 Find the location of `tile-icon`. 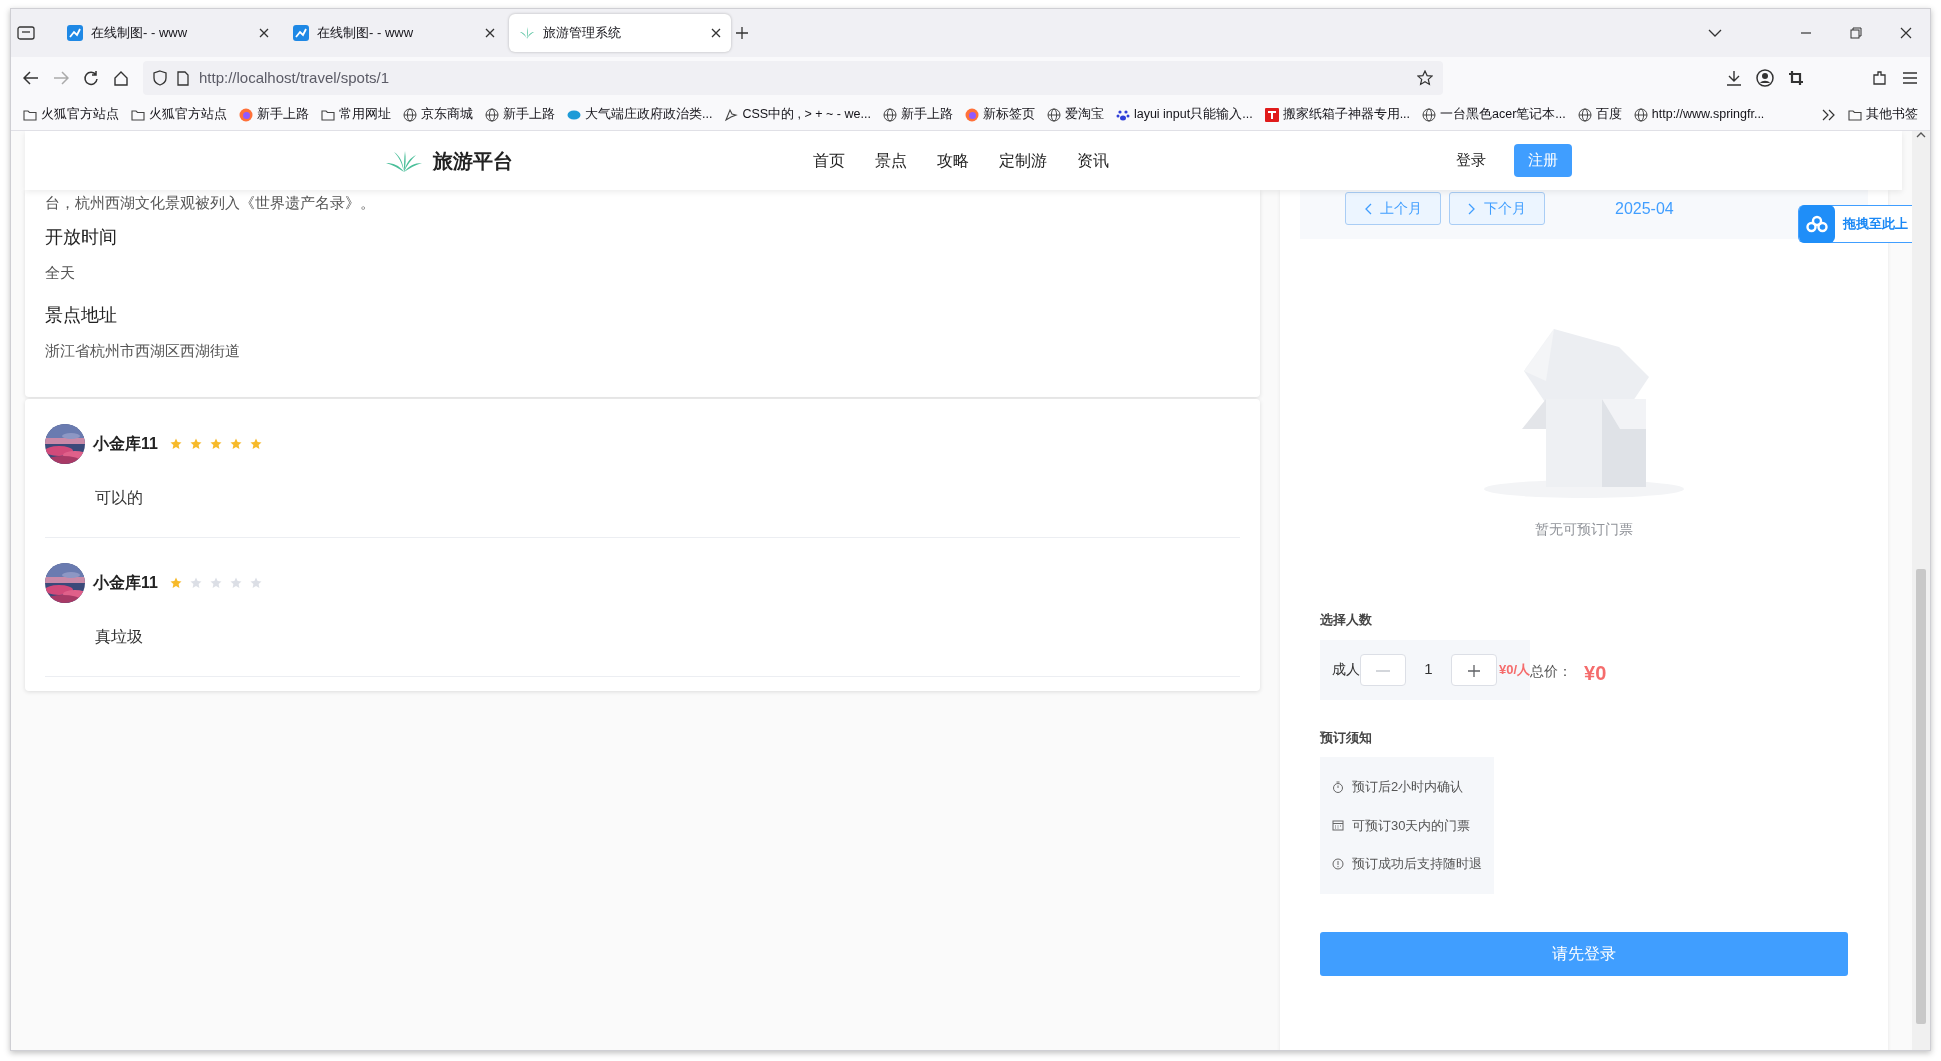

tile-icon is located at coordinates (1271, 114).